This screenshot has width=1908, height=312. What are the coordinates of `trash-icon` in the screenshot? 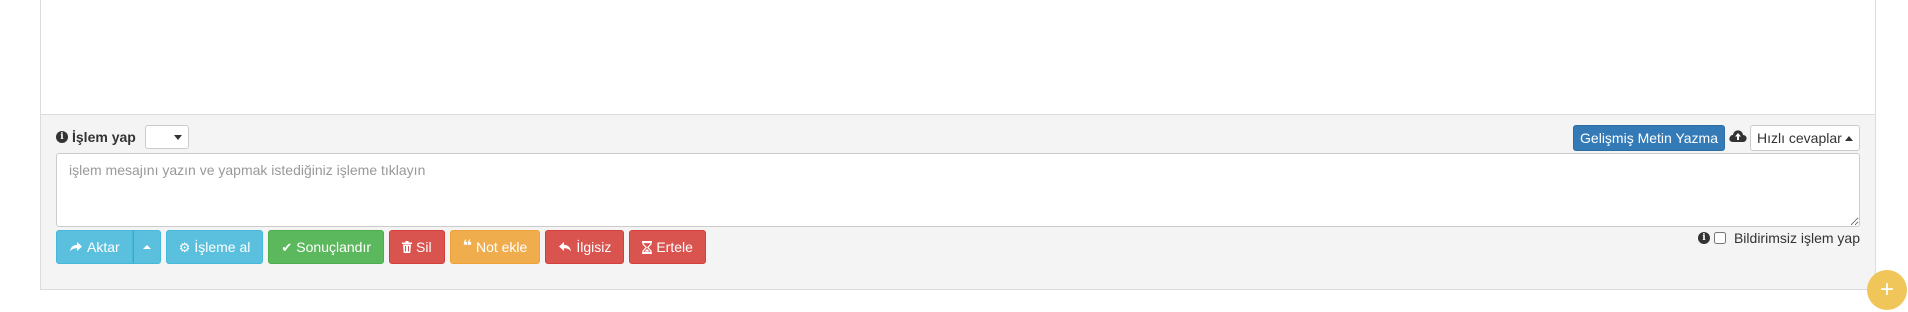 It's located at (407, 247).